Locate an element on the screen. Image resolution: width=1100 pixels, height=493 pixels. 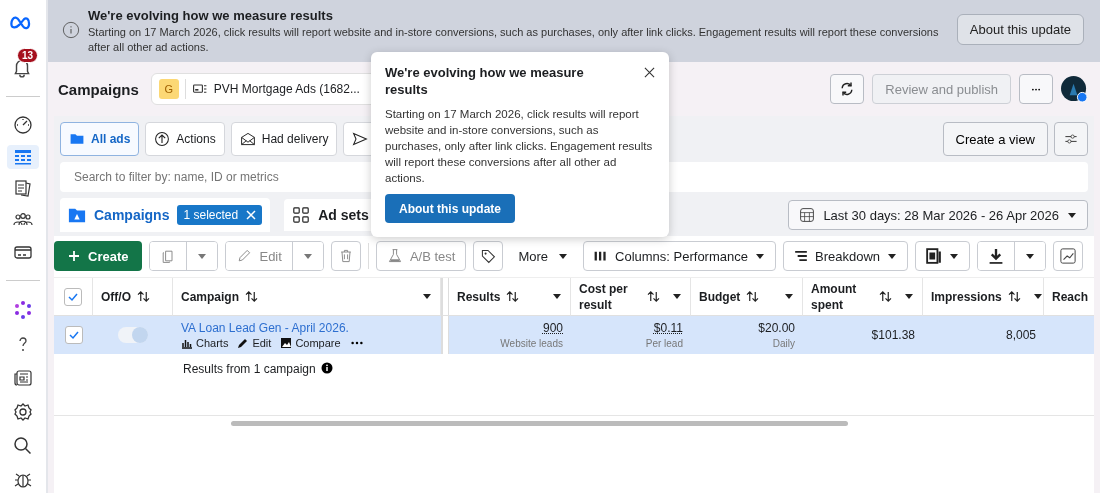
cell-caption: Per lead is located at coordinates (664, 343).